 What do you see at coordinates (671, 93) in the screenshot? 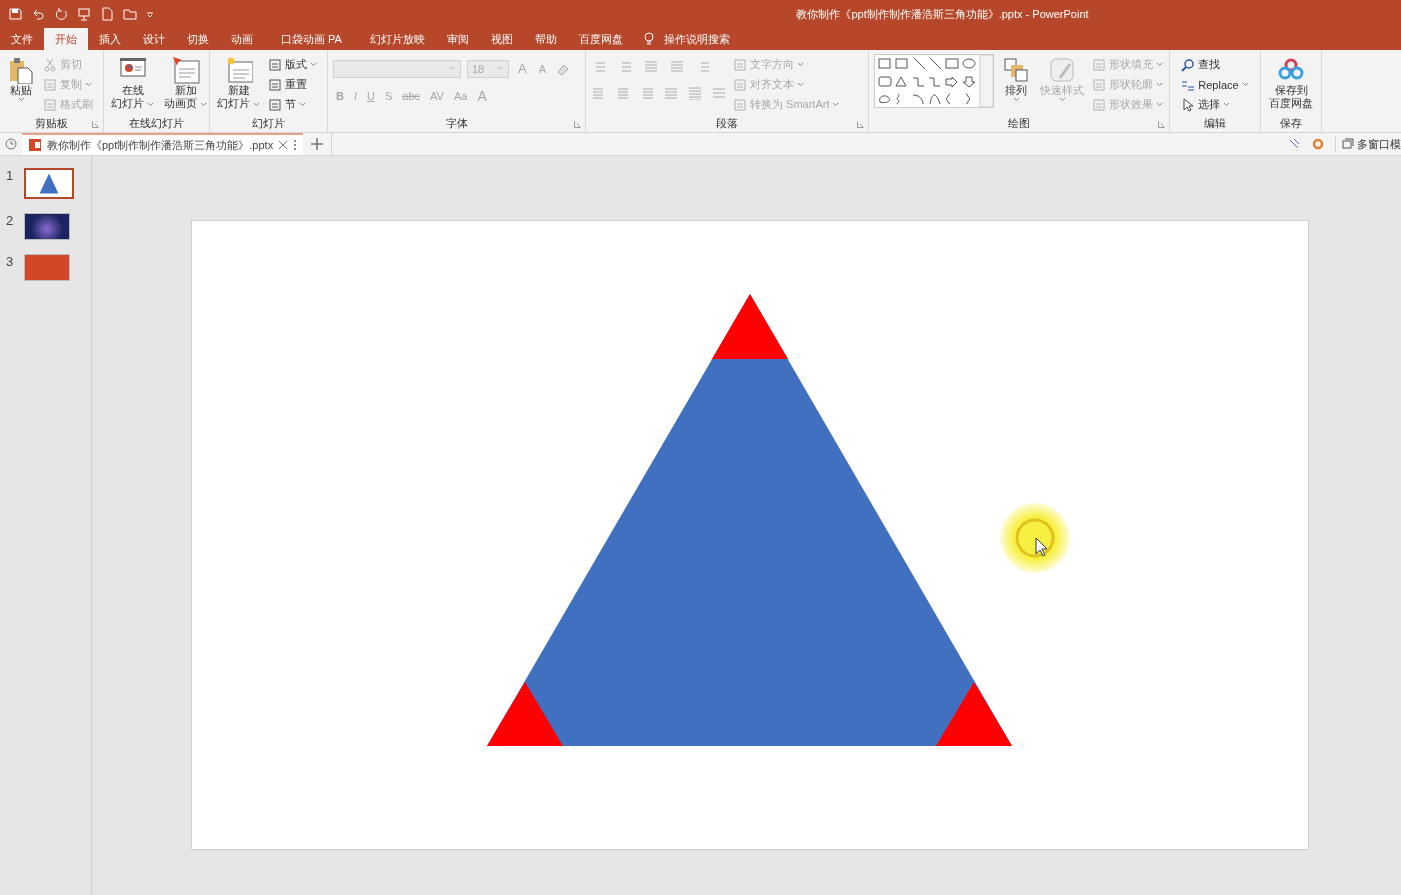
I see `justify-icon` at bounding box center [671, 93].